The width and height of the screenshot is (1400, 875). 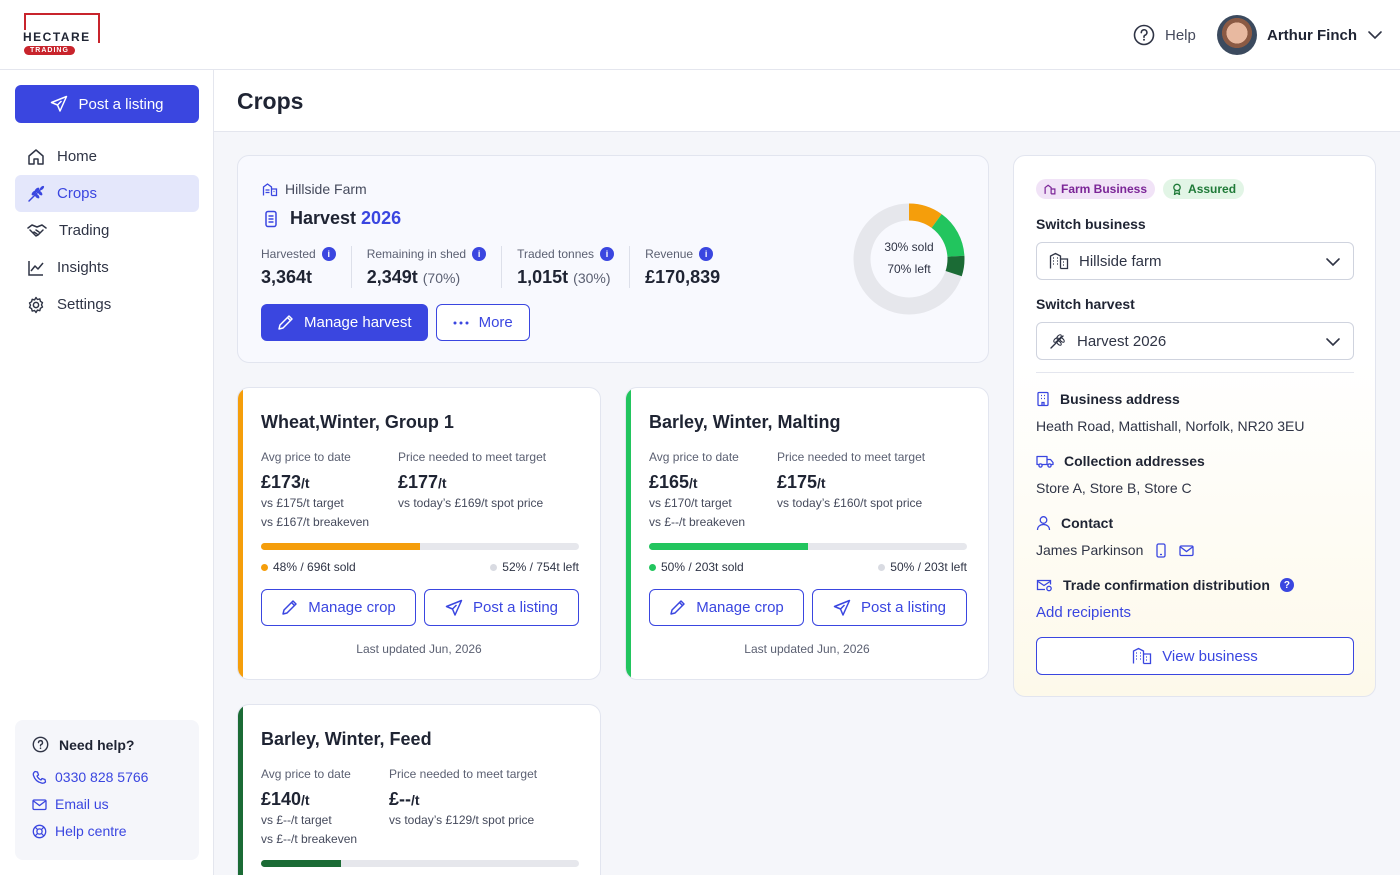 What do you see at coordinates (57, 37) in the screenshot?
I see `logo-wordmark: HECTARE` at bounding box center [57, 37].